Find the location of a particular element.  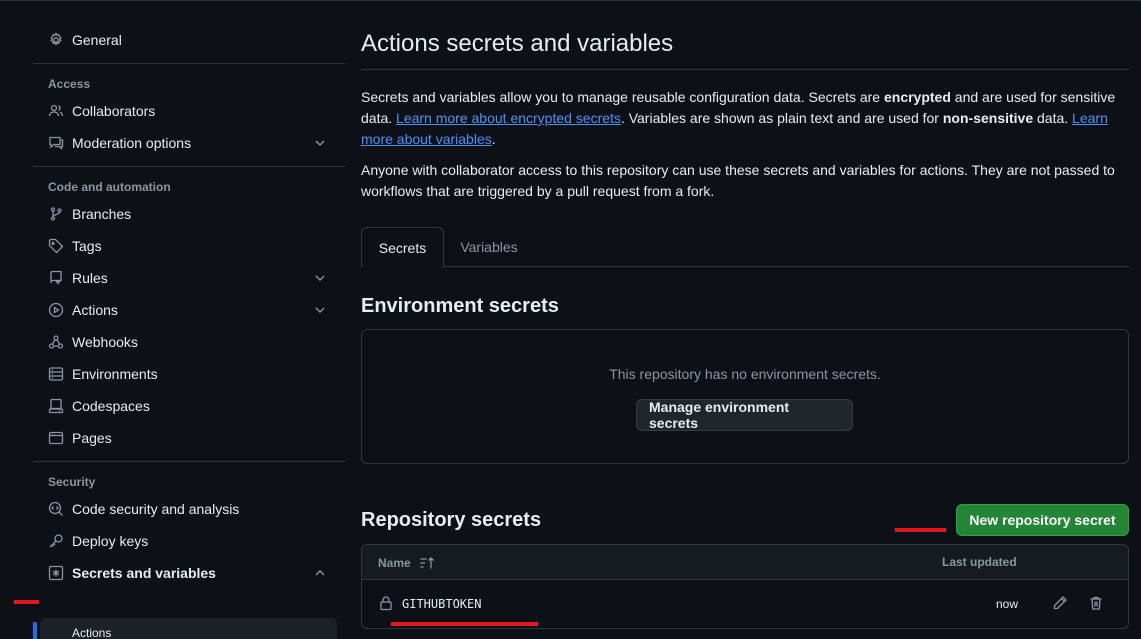

sidebar-item-deploy-keys: Deploy keys is located at coordinates (189, 541).